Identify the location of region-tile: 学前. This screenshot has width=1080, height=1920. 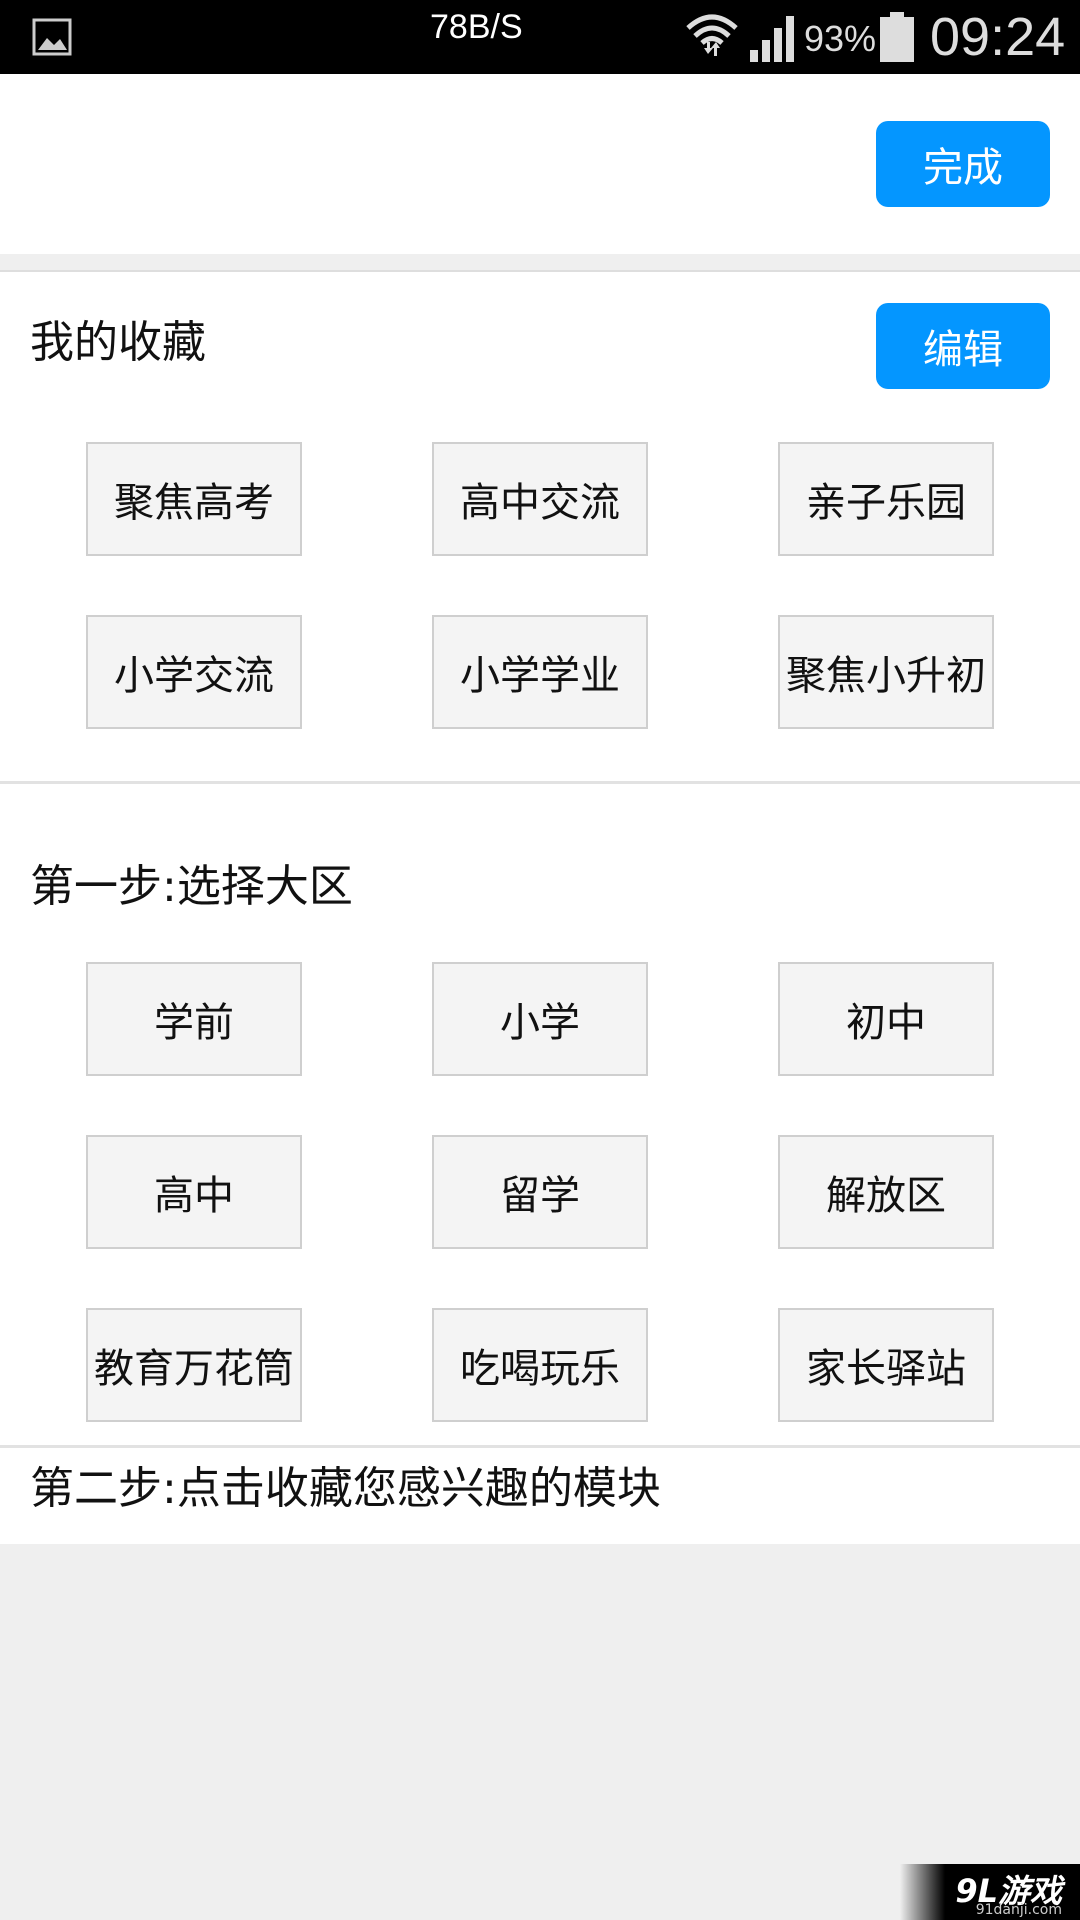
(194, 1019).